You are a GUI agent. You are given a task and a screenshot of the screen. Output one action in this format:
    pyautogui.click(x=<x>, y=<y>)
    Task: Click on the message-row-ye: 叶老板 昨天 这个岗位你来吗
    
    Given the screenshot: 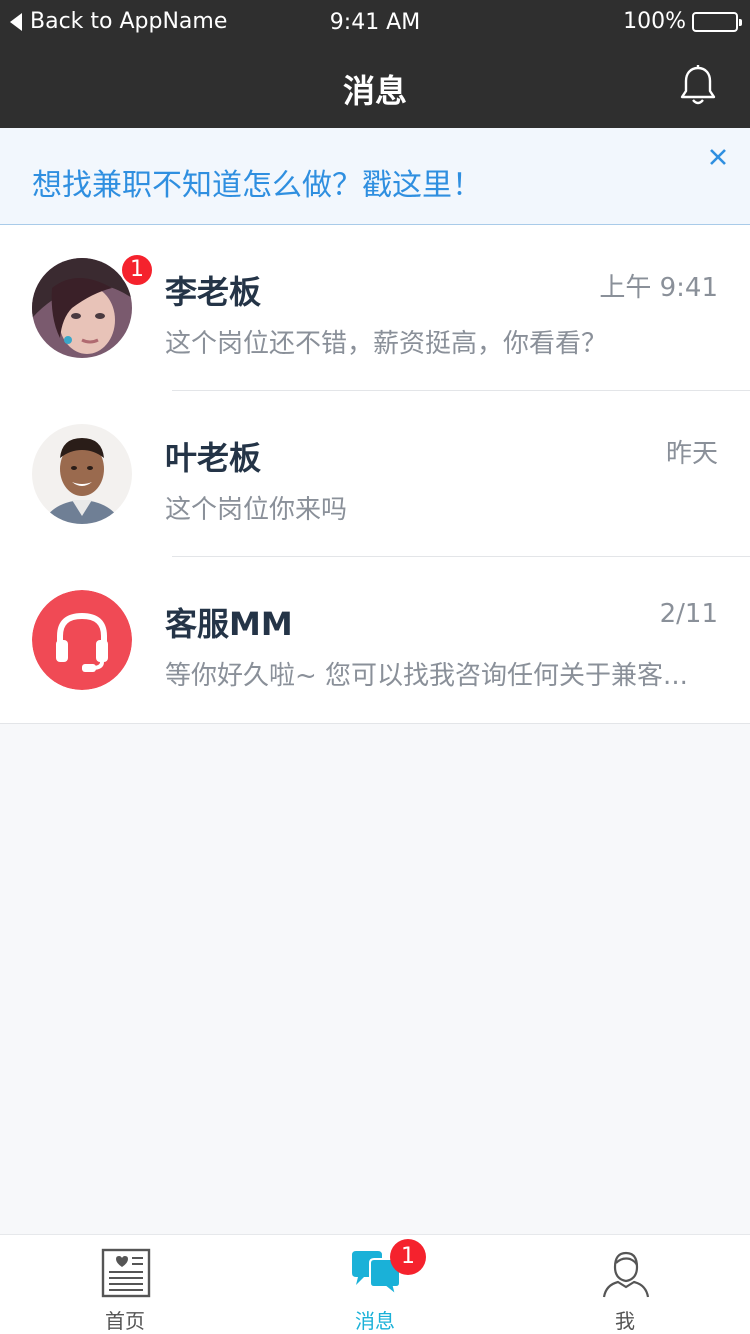 What is the action you would take?
    pyautogui.click(x=375, y=474)
    